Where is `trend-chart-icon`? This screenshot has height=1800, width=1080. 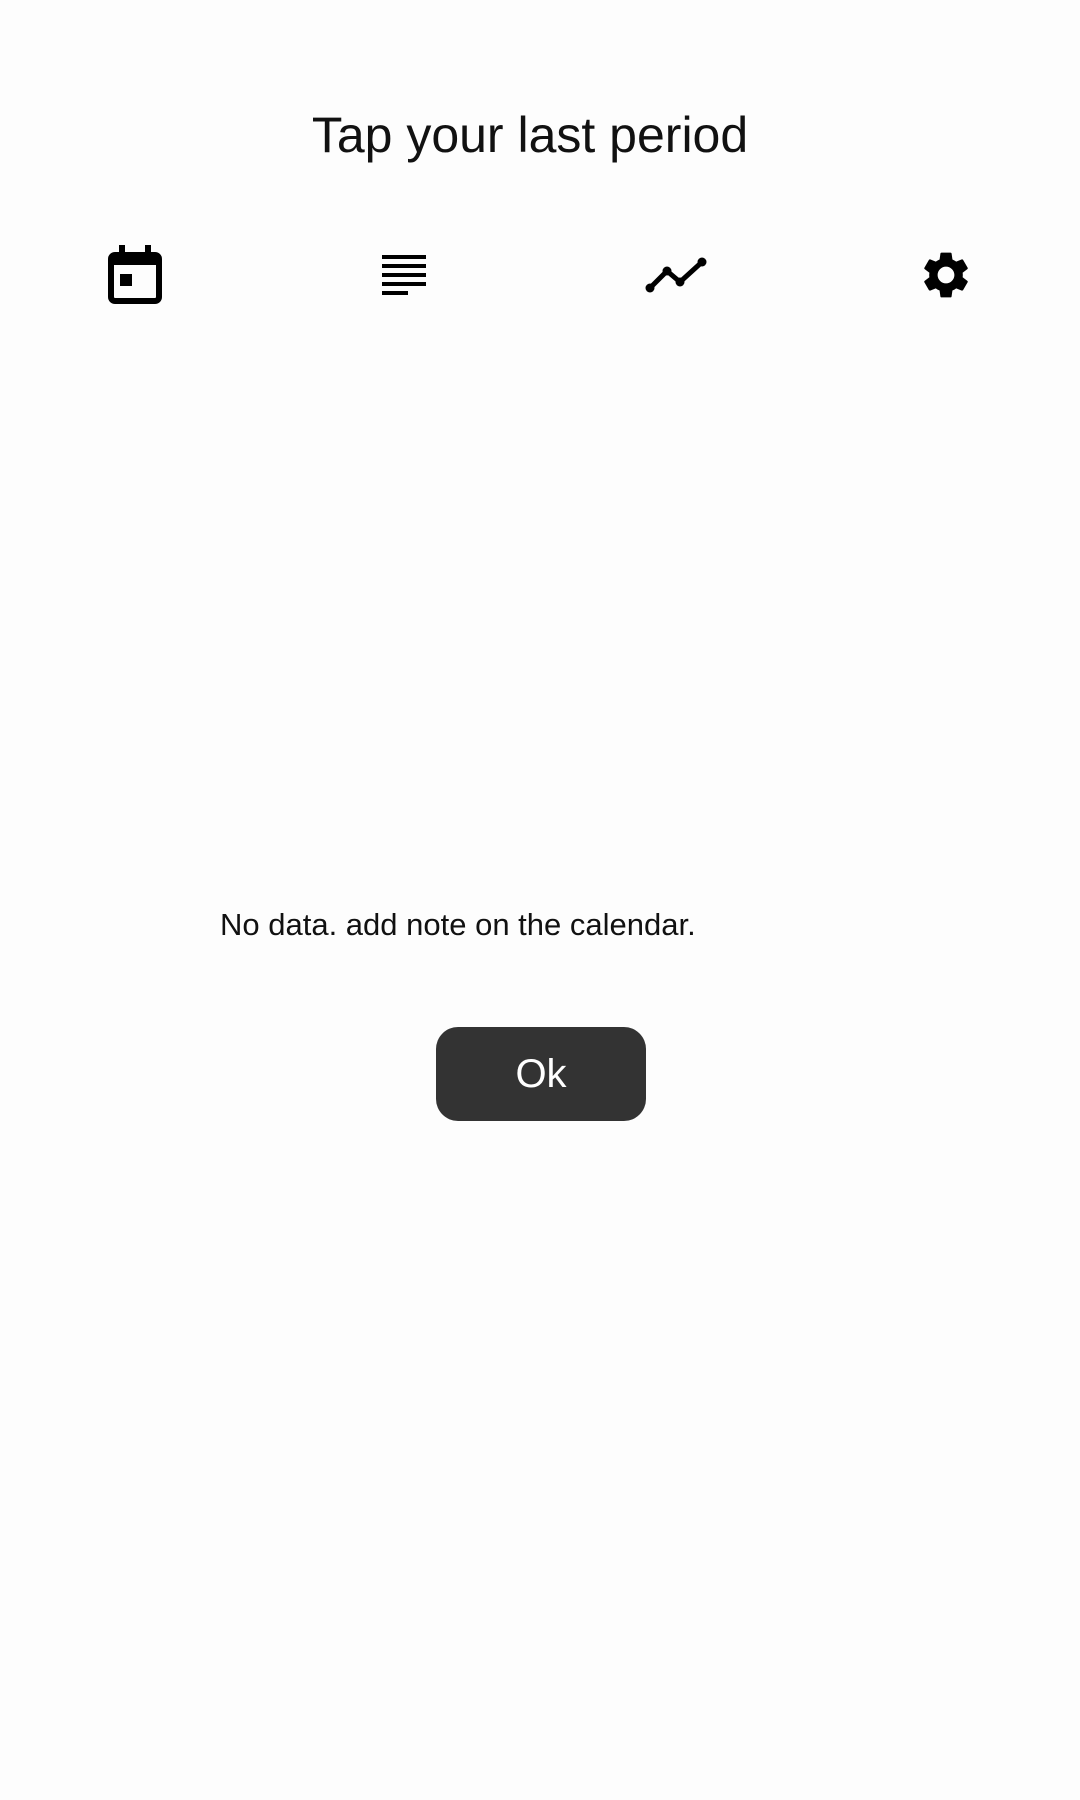
trend-chart-icon is located at coordinates (676, 275).